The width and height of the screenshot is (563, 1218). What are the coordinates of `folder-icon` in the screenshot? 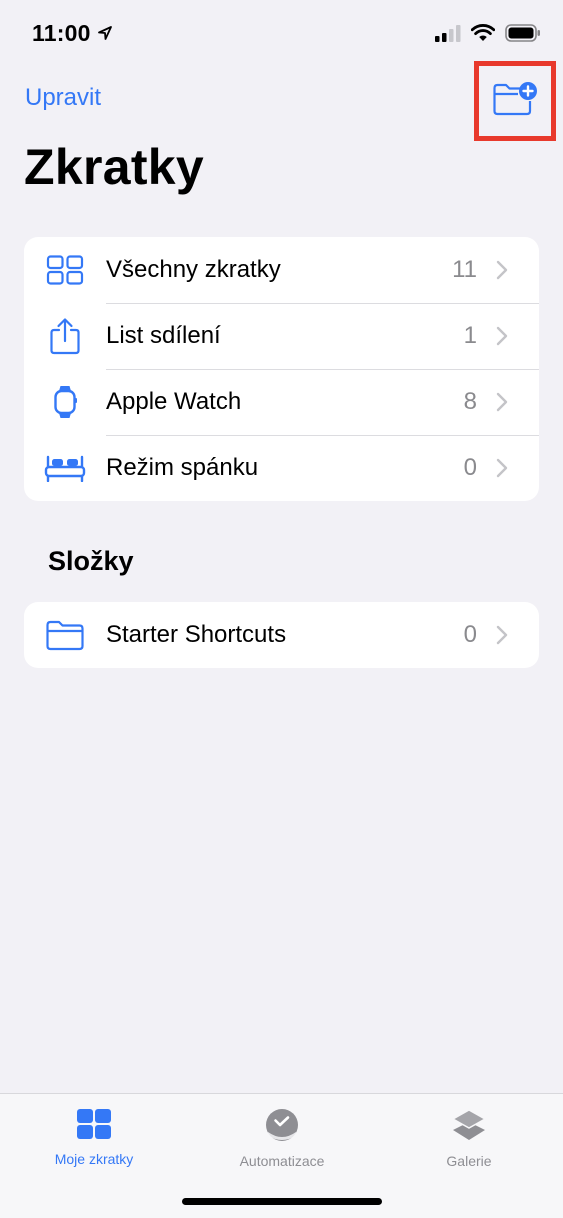 It's located at (65, 635).